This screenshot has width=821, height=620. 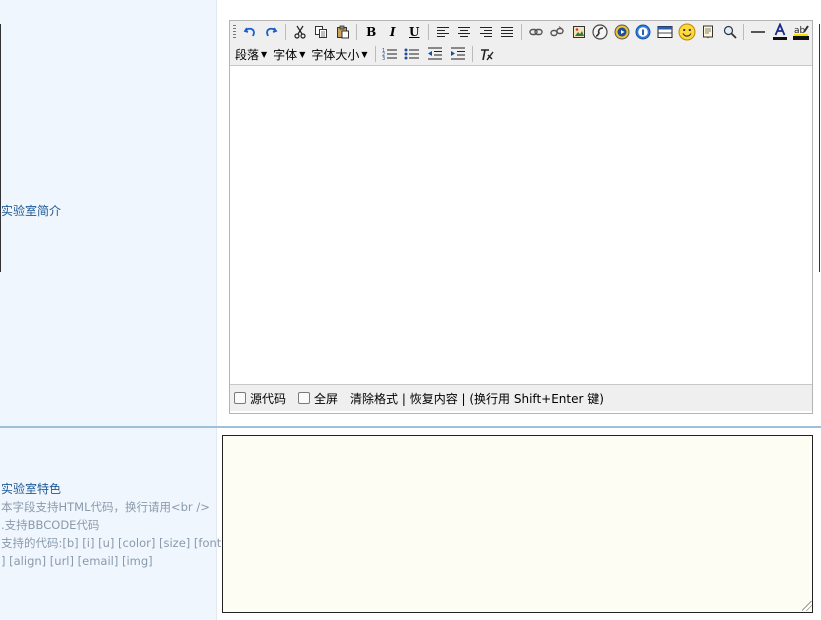 I want to click on editor-toolbar: B I U ab 段落 ▼ 字体 ▼ 字体大小 ▼ 1 2 3, so click(x=521, y=43).